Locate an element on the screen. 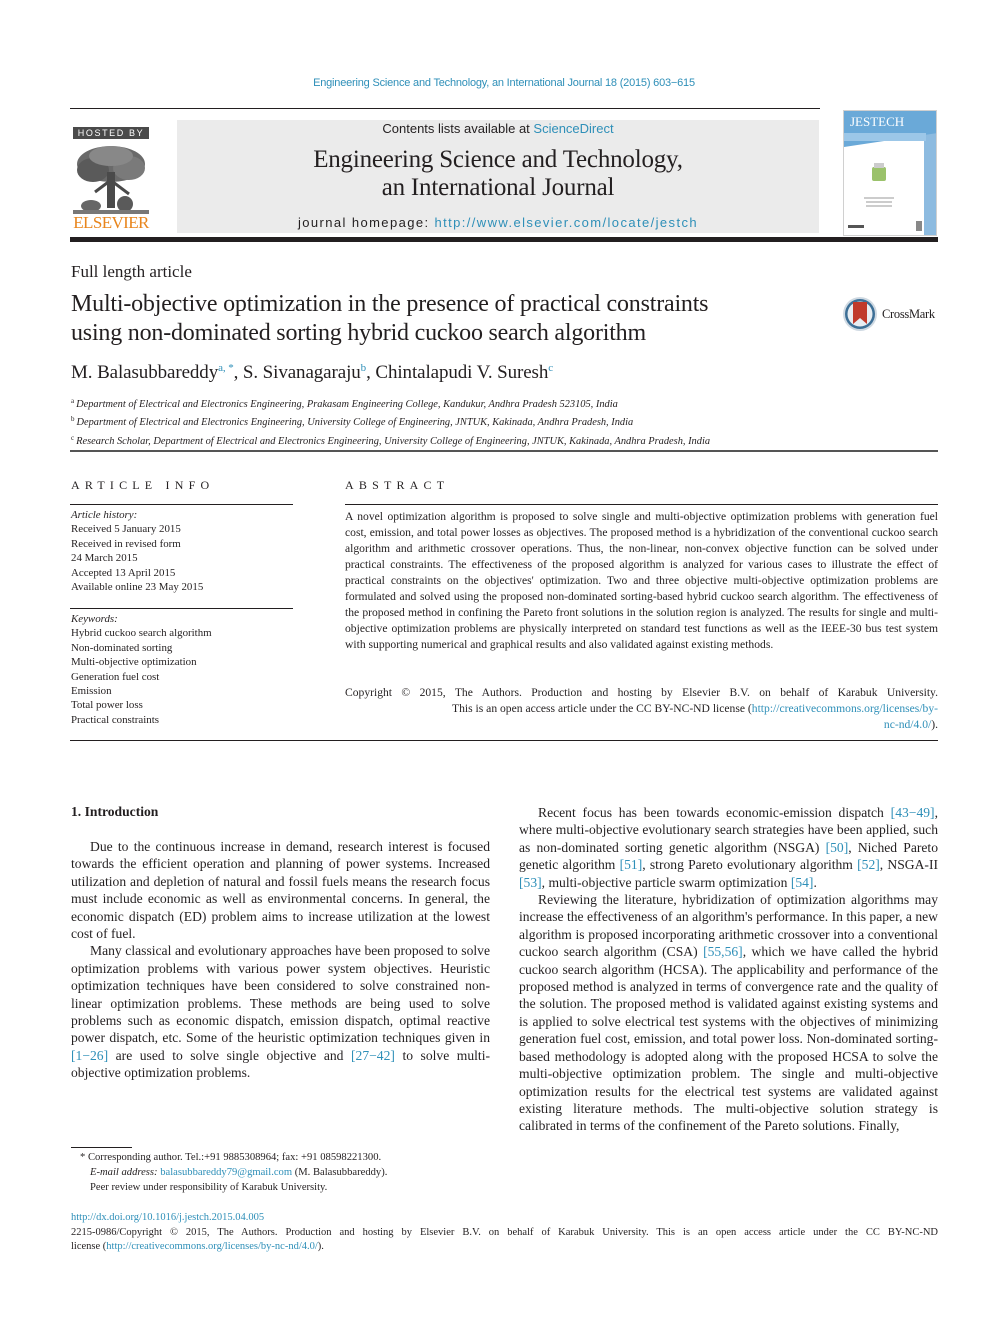 The height and width of the screenshot is (1323, 992). copyright-line3: nc-nd/4.0/). is located at coordinates (641, 725).